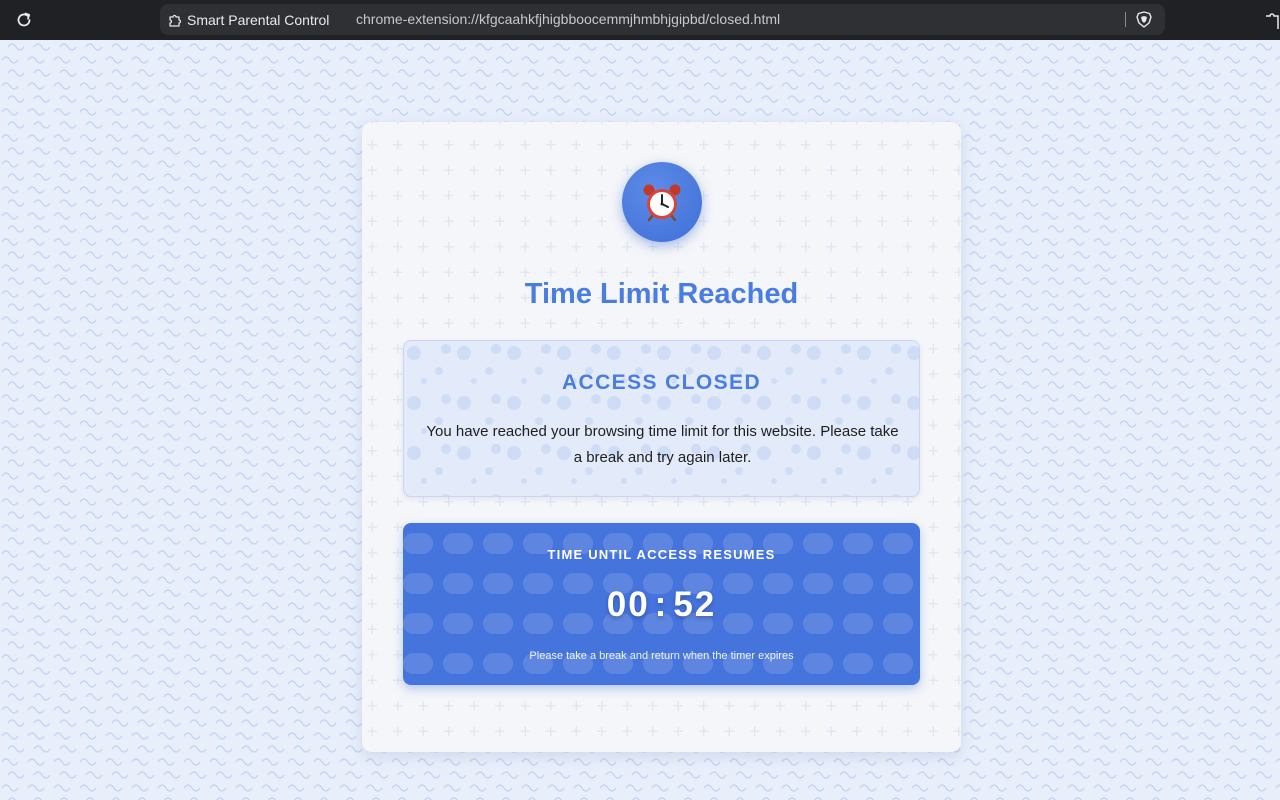 This screenshot has width=1280, height=800. I want to click on alarm-clock-badge, so click(662, 202).